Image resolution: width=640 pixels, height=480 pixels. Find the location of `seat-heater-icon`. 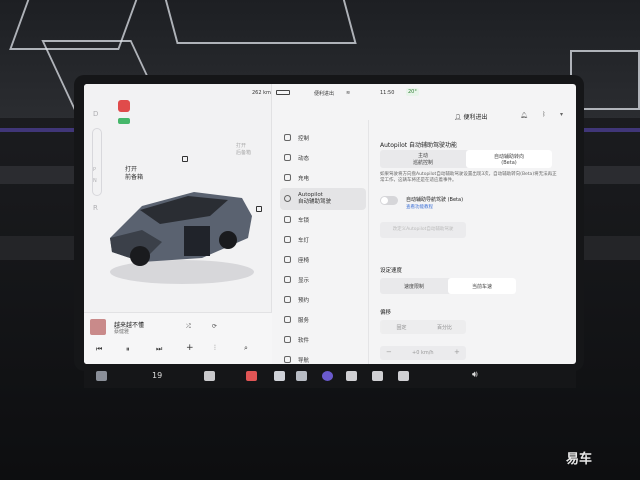

seat-heater-icon is located at coordinates (209, 376).